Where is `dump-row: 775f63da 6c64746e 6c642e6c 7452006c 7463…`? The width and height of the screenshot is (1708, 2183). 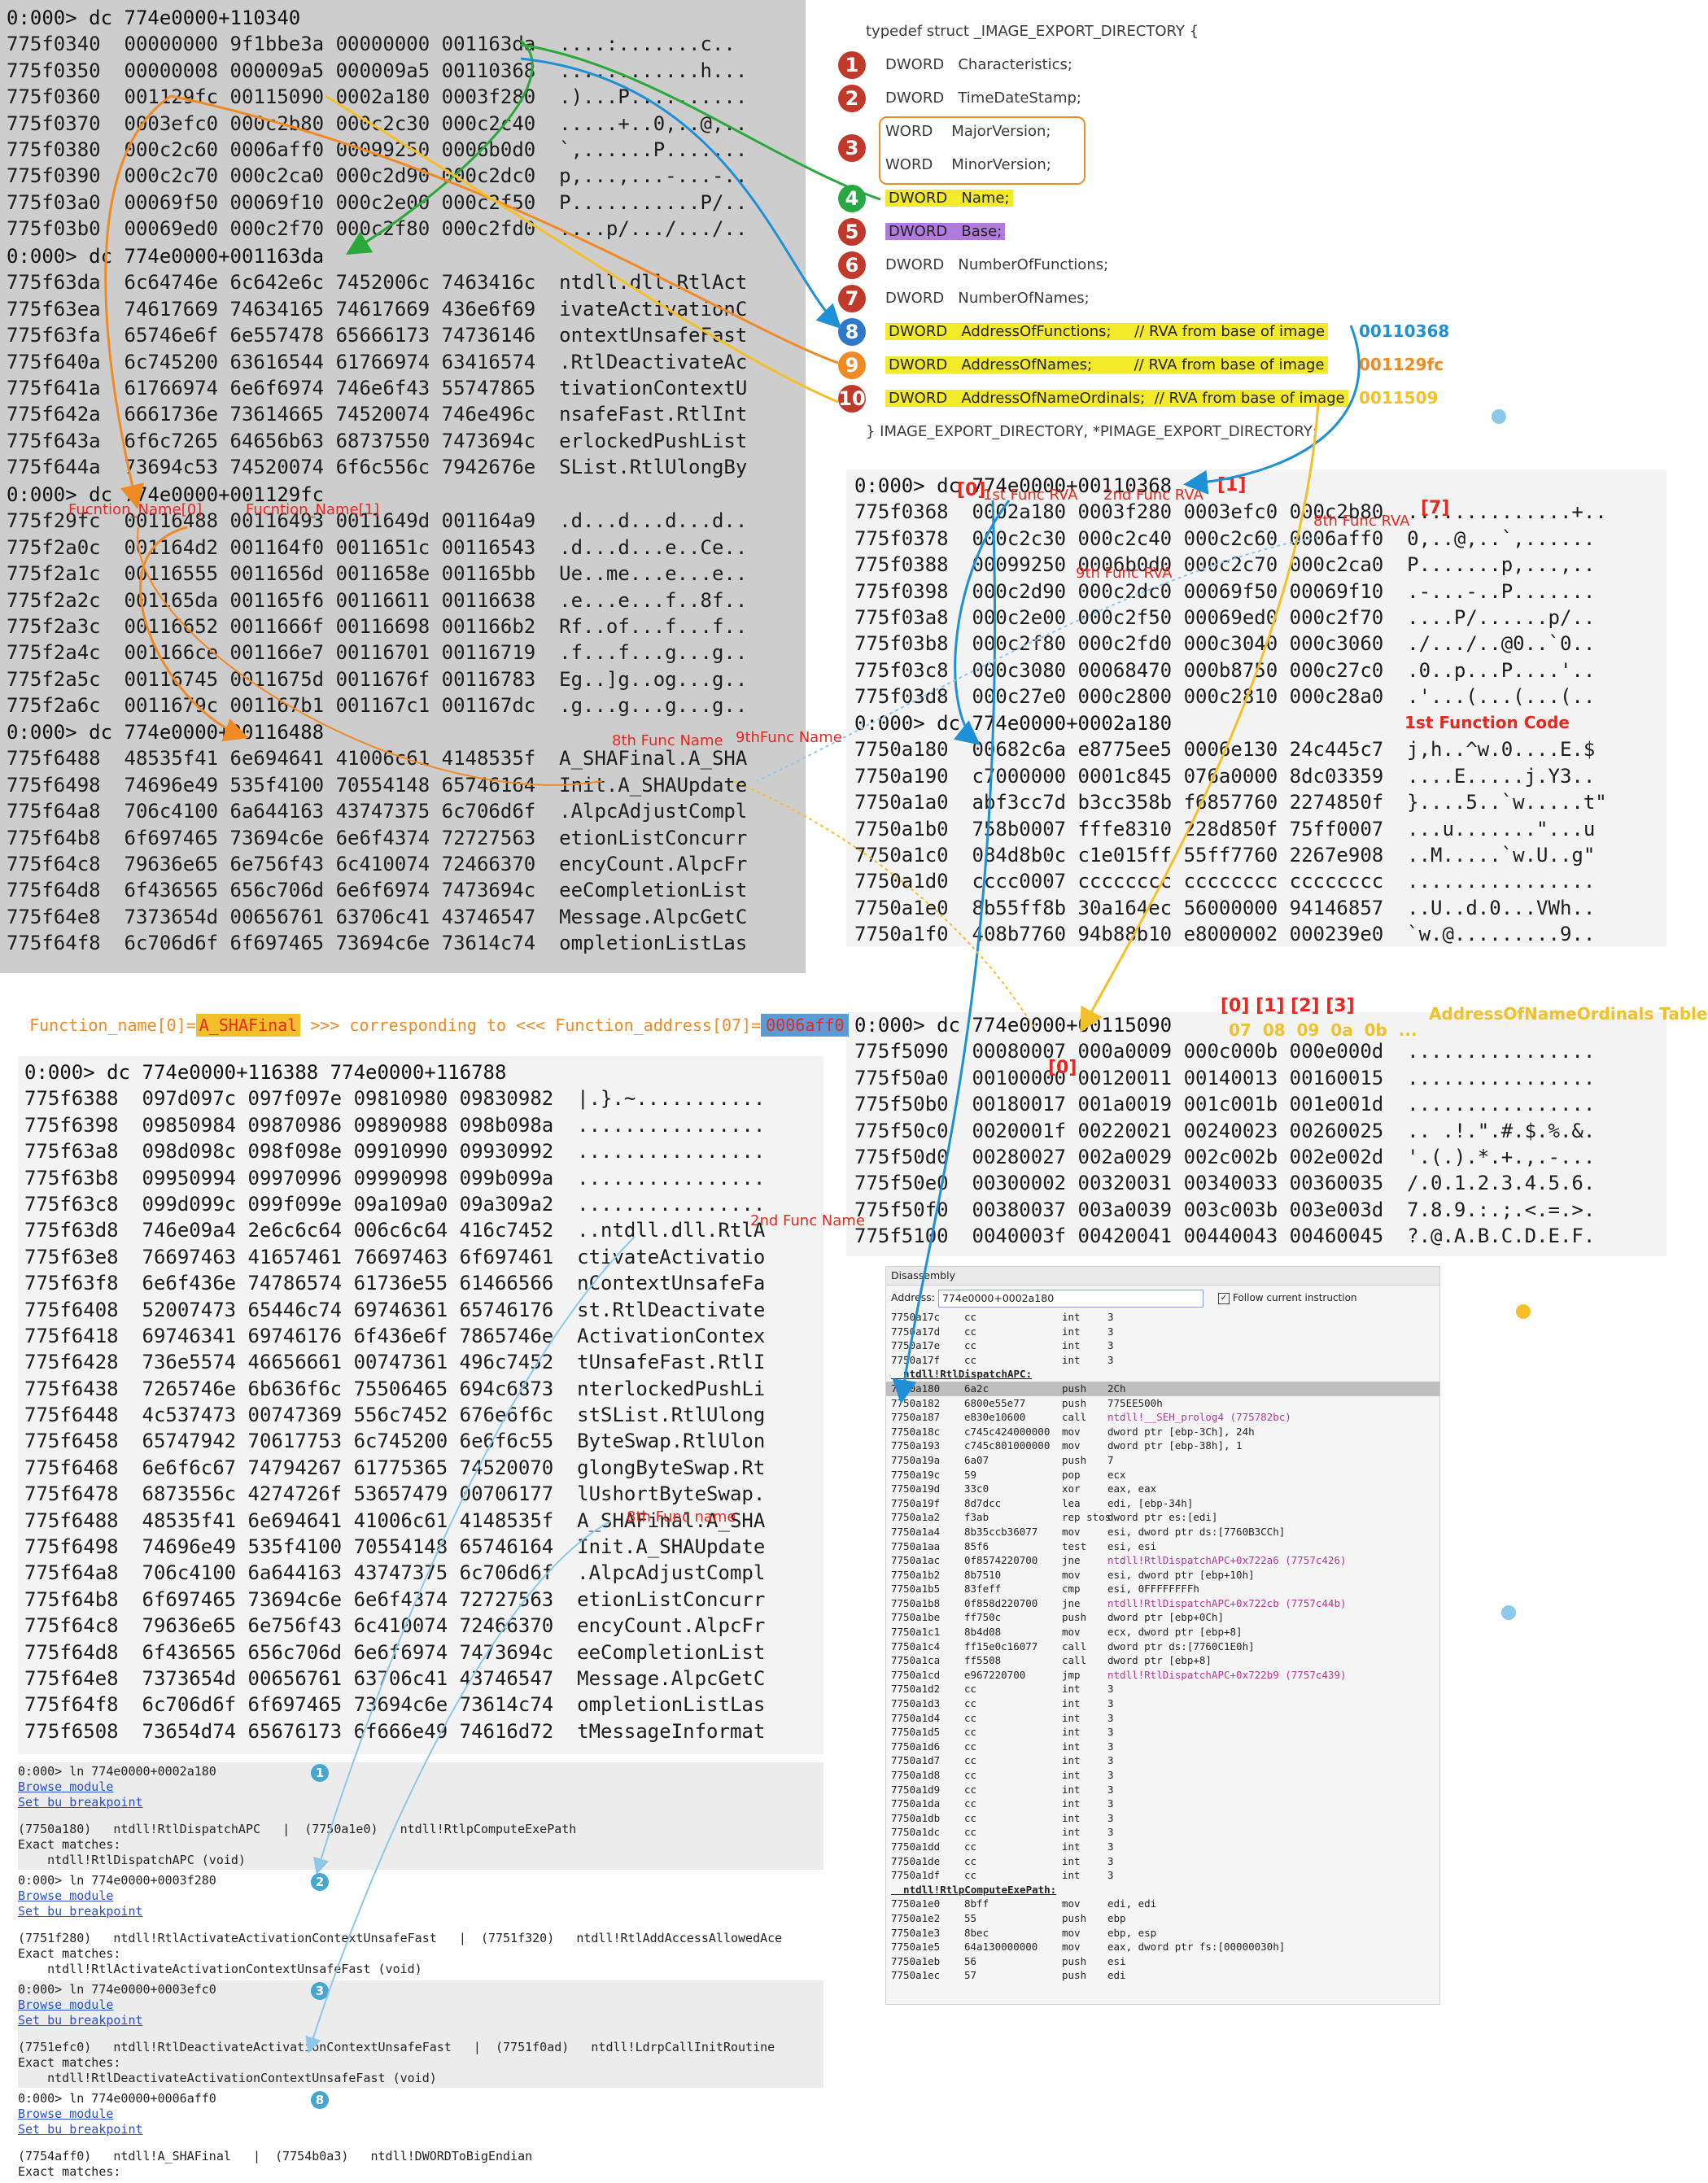 dump-row: 775f63da 6c64746e 6c642e6c 7452006c 7463… is located at coordinates (377, 283).